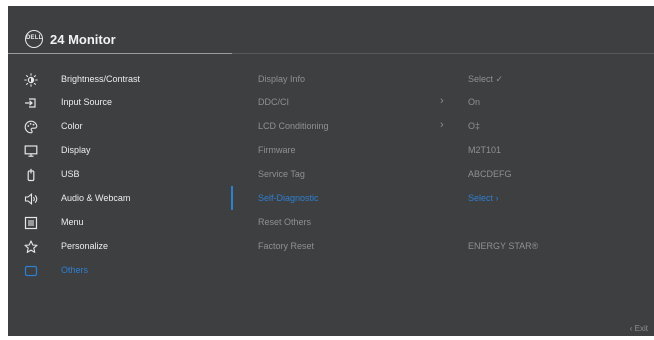 This screenshot has height=340, width=654. I want to click on dell-logo: DELL, so click(34, 39).